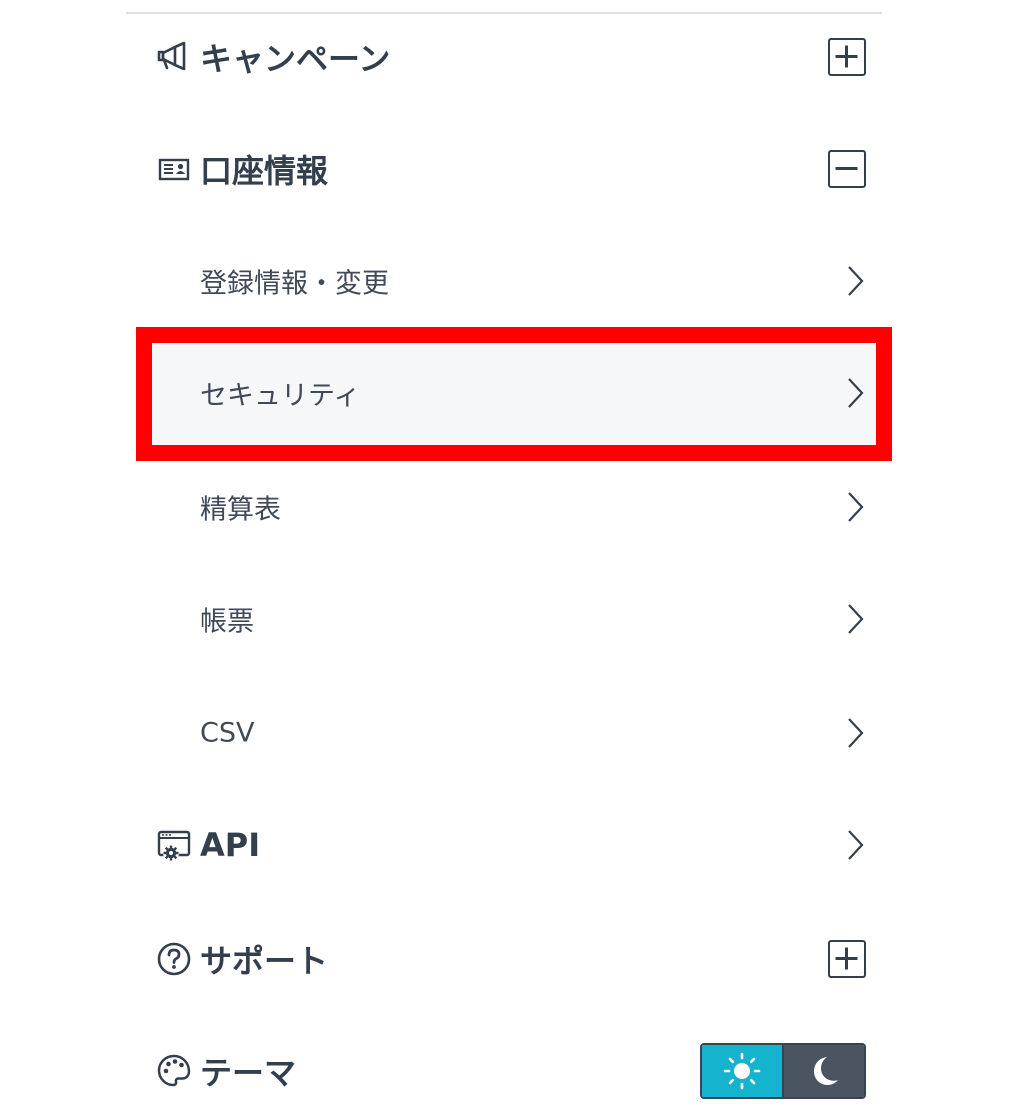  Describe the element at coordinates (504, 281) in the screenshot. I see `submenu-registration: 登録情報・変更` at that location.